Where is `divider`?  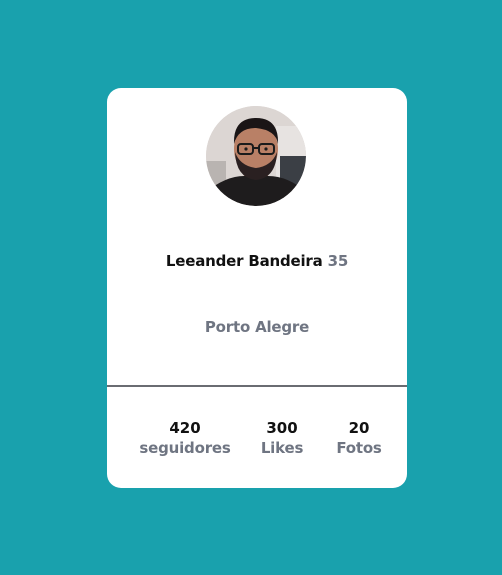
divider is located at coordinates (257, 386).